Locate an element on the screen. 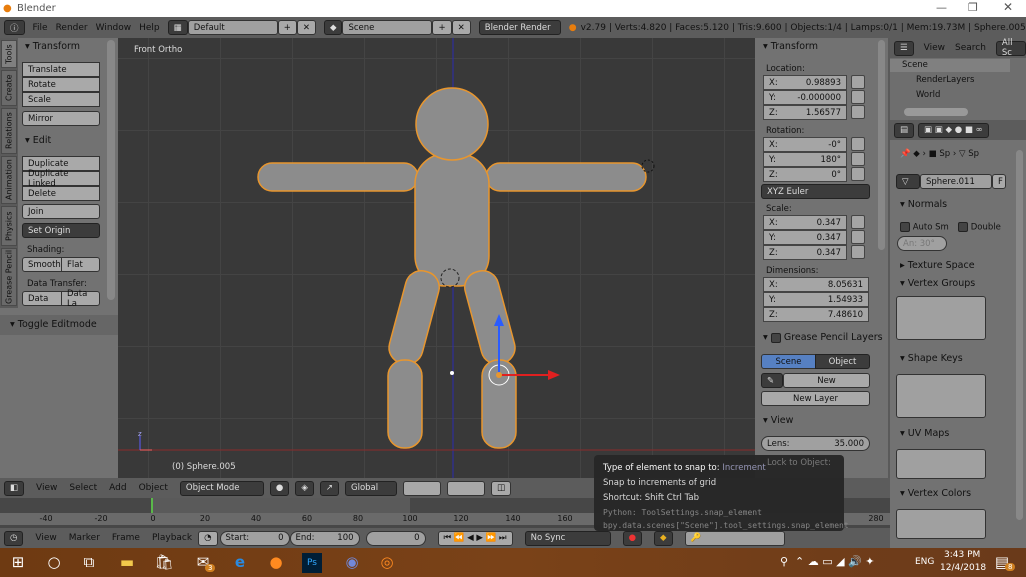  sidebar-scrollbar is located at coordinates (881, 145).